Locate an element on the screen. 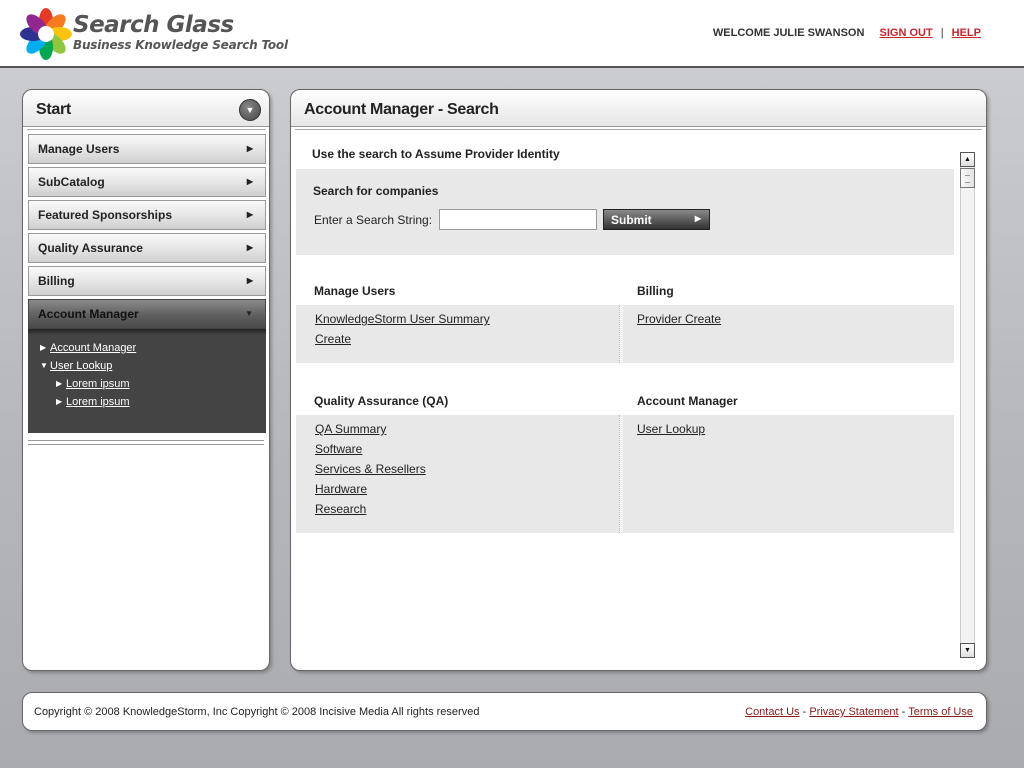  vertical-scrollbar: ▲ ▼ is located at coordinates (968, 406).